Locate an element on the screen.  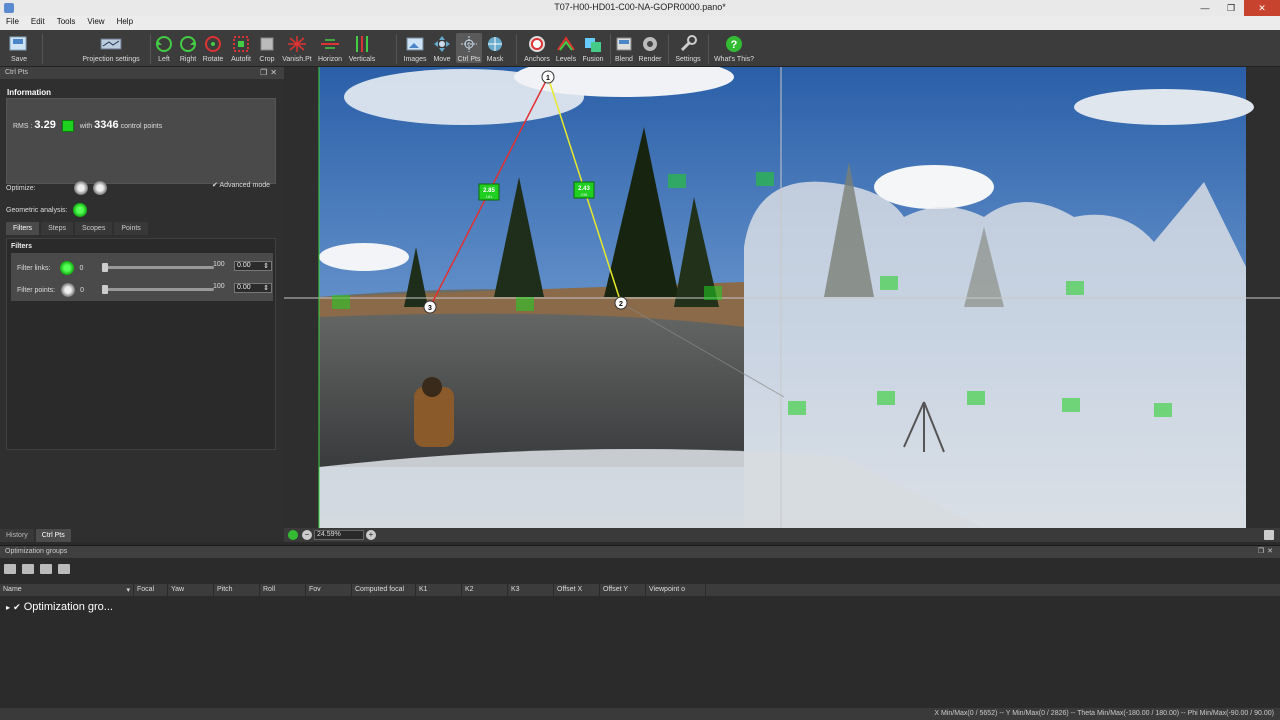
geometric-analysis-row: Geometric analysis: is located at coordinates (47, 210).